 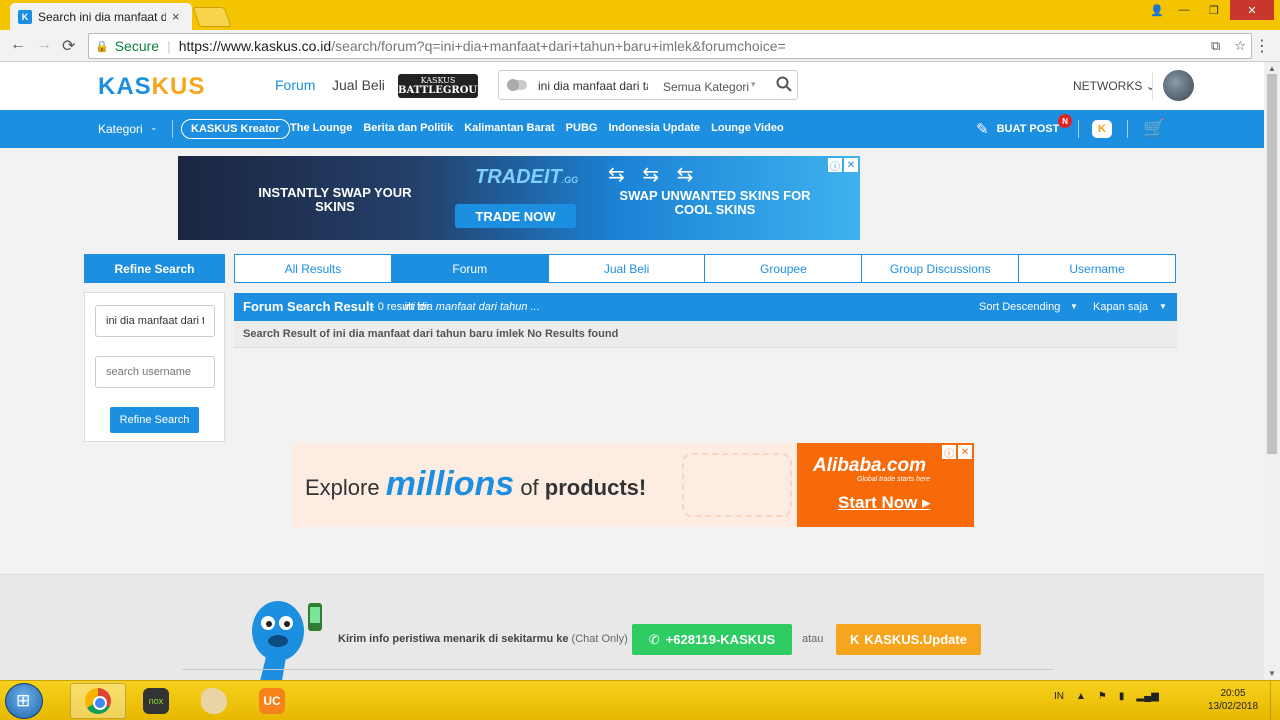 I want to click on flag-icon: ⚑, so click(x=1102, y=696).